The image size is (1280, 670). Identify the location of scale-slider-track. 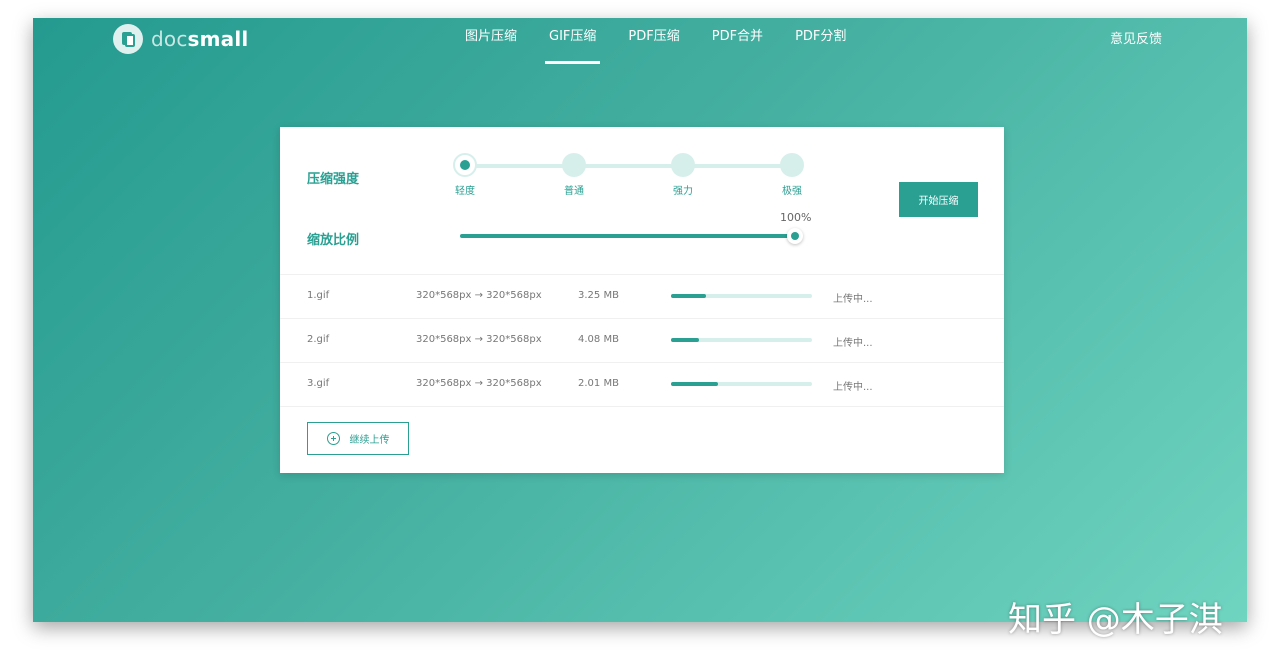
(625, 236).